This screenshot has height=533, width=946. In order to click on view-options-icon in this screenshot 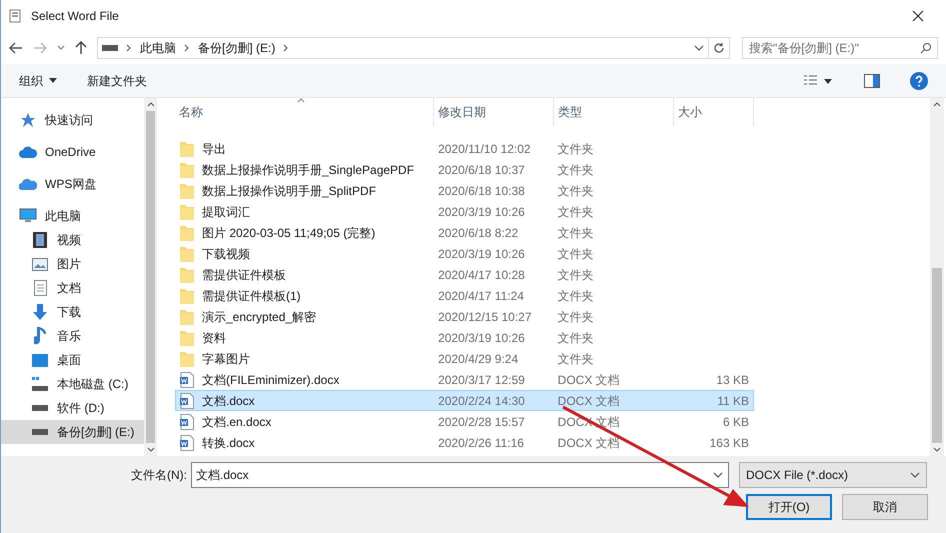, I will do `click(819, 80)`.